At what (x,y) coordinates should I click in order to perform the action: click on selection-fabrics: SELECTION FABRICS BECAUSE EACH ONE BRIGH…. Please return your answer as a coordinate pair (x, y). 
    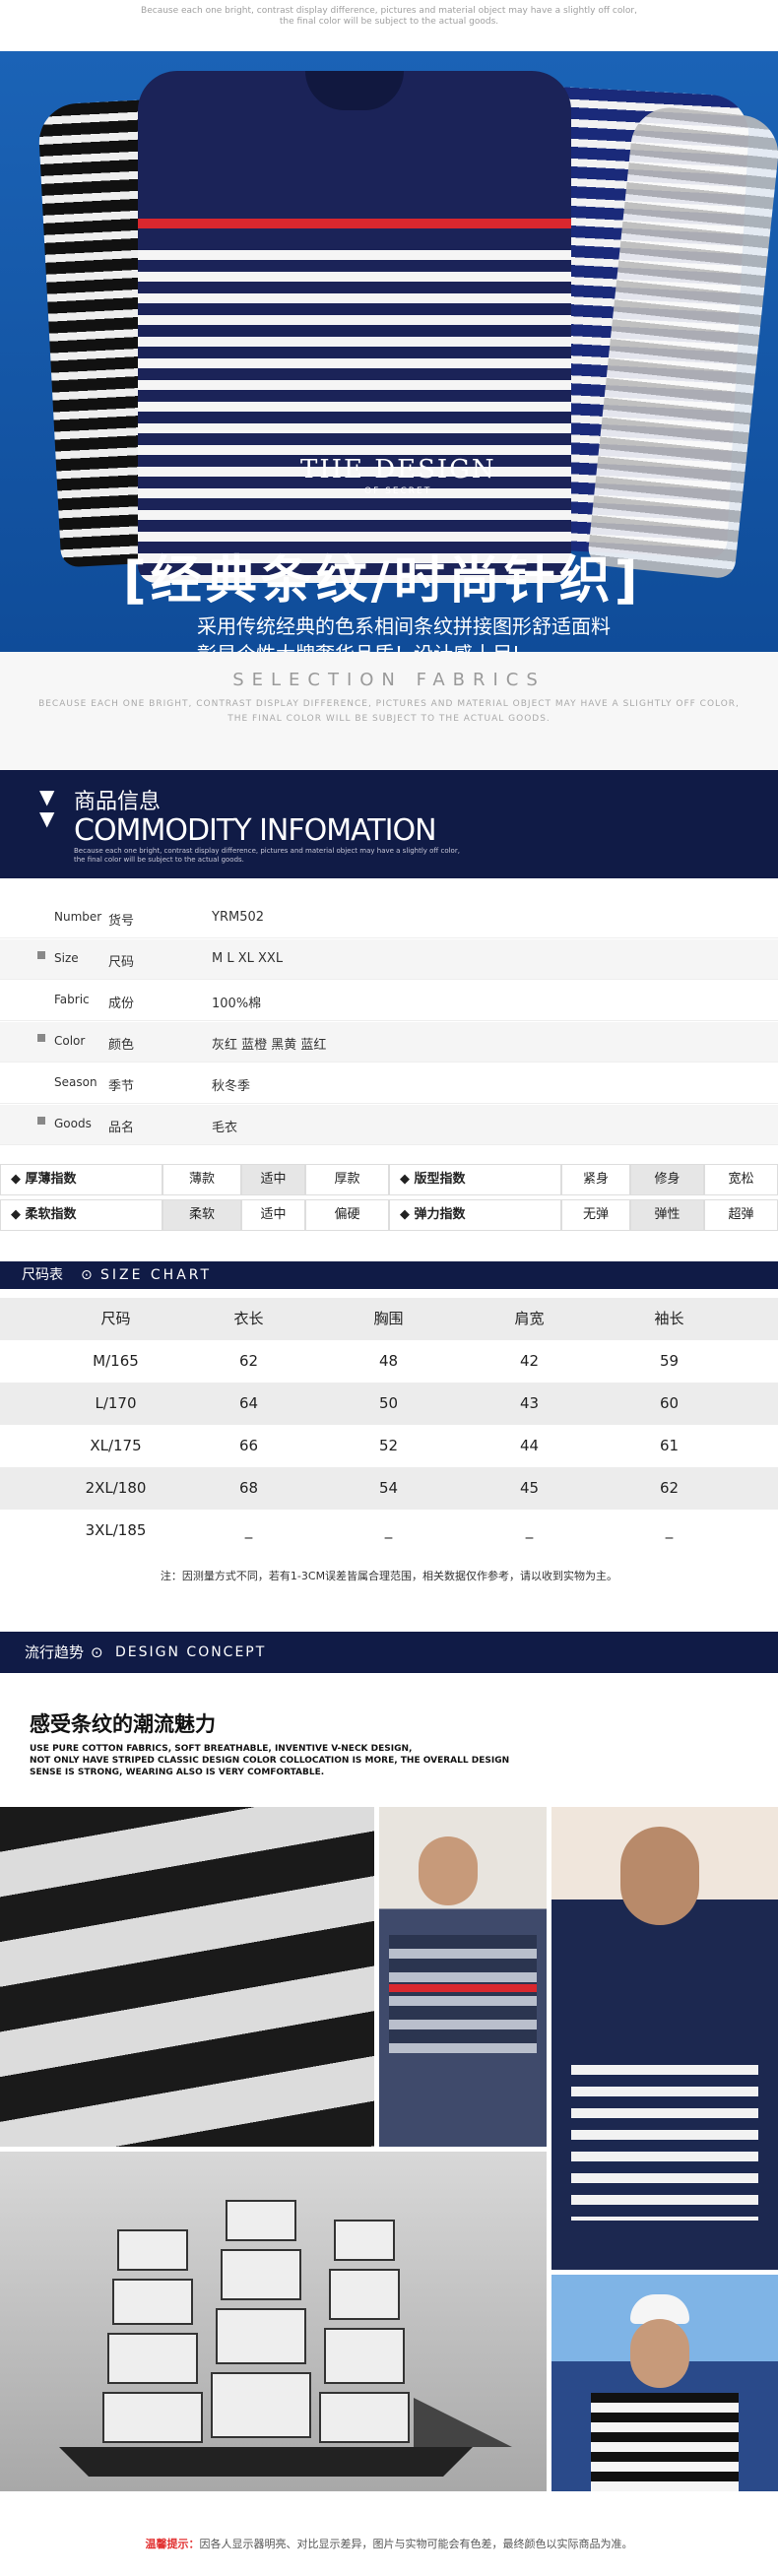
    Looking at the image, I should click on (389, 711).